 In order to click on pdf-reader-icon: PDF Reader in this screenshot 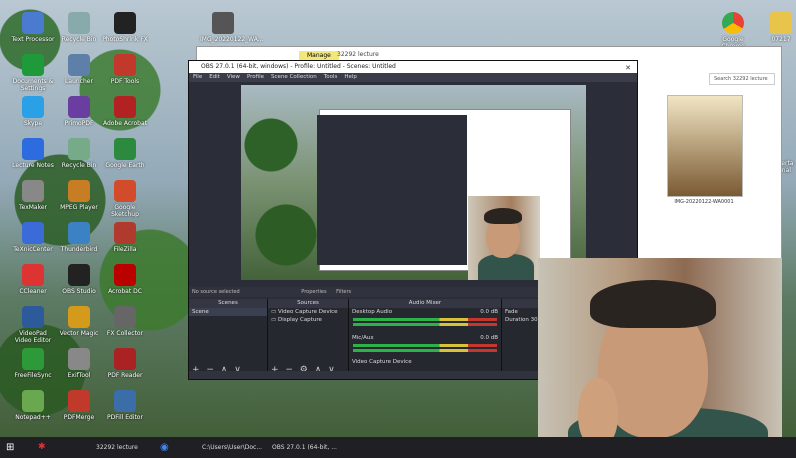, I will do `click(125, 363)`.